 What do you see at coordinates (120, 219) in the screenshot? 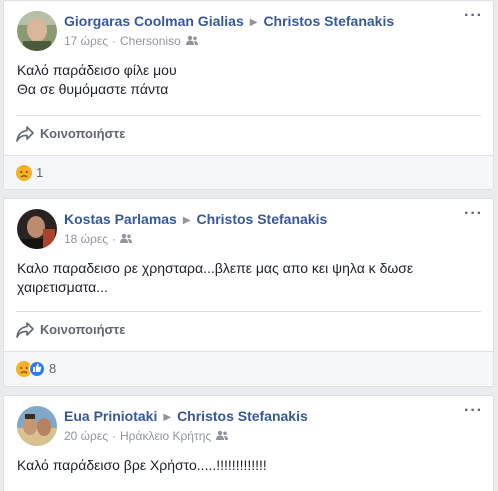
I see `author-link: Kostas Parlamas` at bounding box center [120, 219].